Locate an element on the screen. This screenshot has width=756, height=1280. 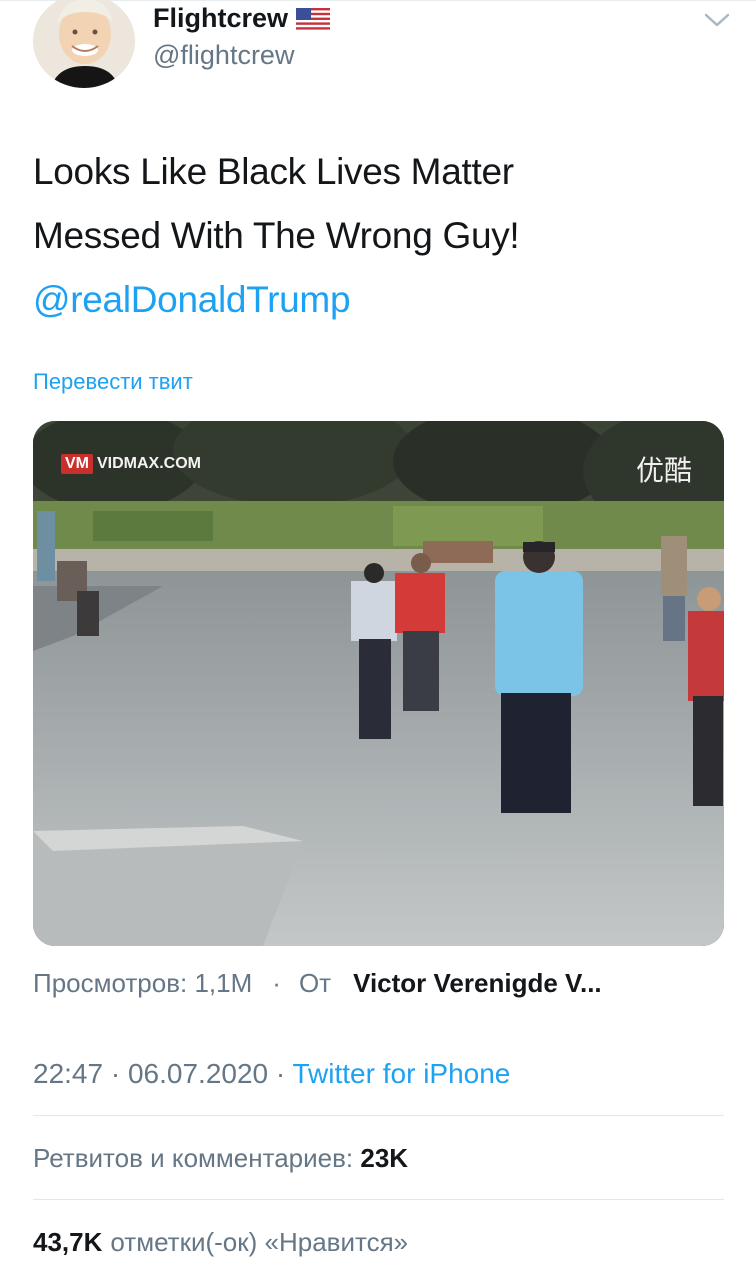
us-flag-icon is located at coordinates (313, 21).